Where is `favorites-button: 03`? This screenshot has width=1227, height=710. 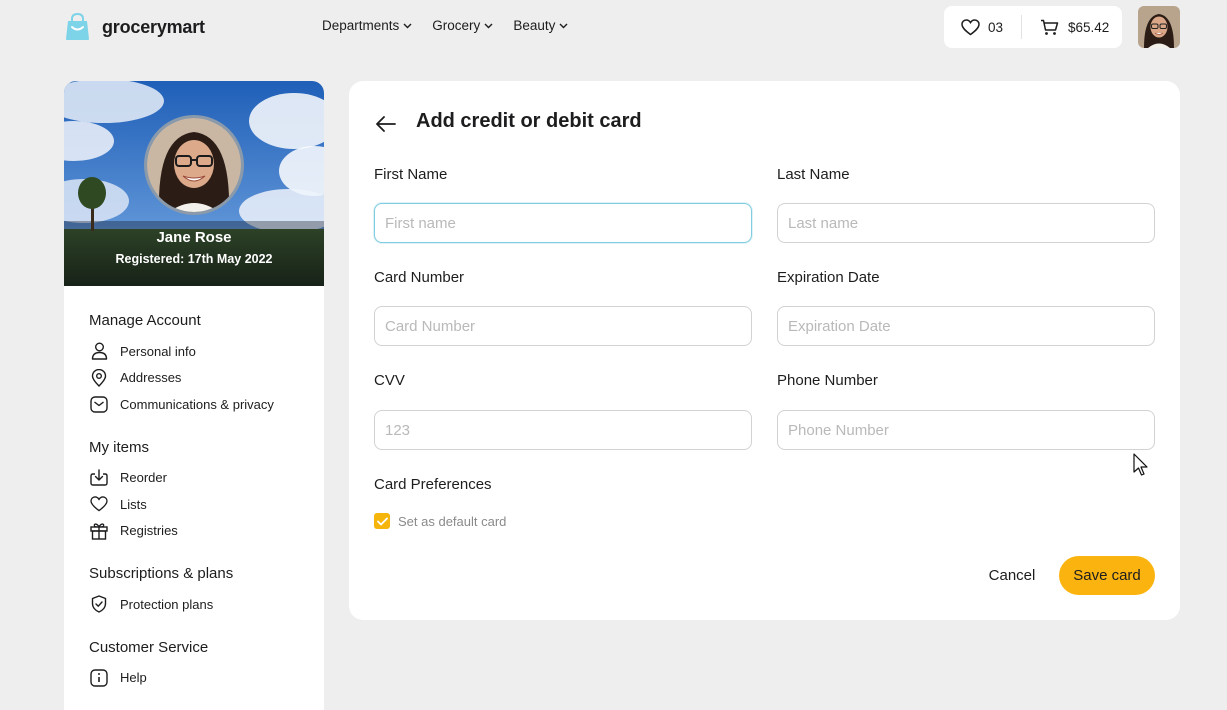 favorites-button: 03 is located at coordinates (982, 27).